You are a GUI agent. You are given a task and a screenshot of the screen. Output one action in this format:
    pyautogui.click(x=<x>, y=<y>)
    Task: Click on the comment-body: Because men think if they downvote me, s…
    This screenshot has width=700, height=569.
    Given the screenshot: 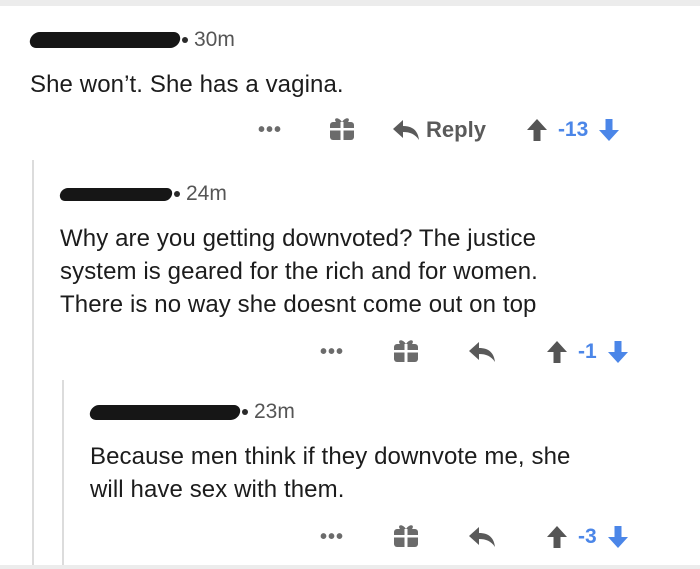 What is the action you would take?
    pyautogui.click(x=330, y=473)
    